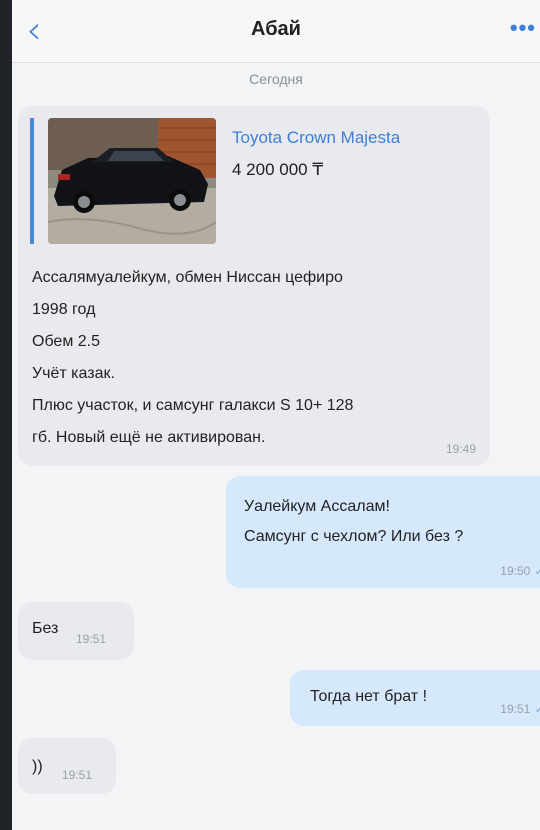 The width and height of the screenshot is (540, 830). I want to click on message-text: Тогда нет брат !, so click(369, 696).